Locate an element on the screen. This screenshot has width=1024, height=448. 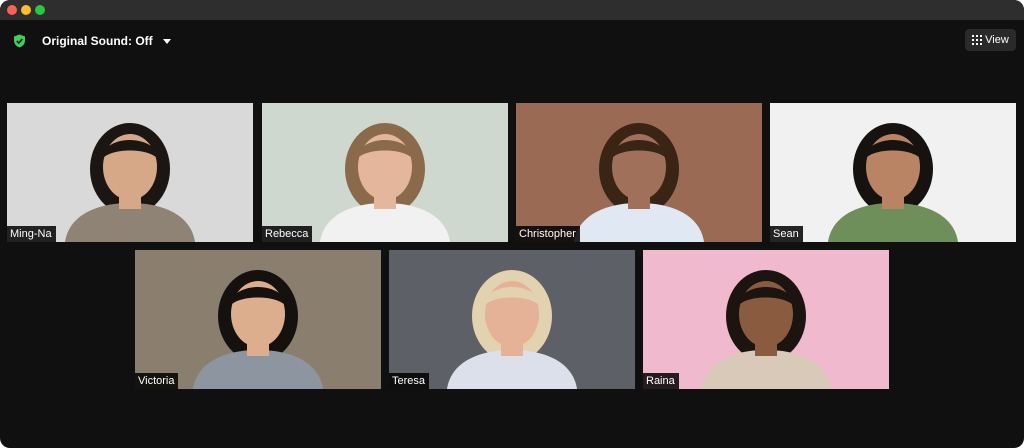
close-window-button is located at coordinates (12, 10).